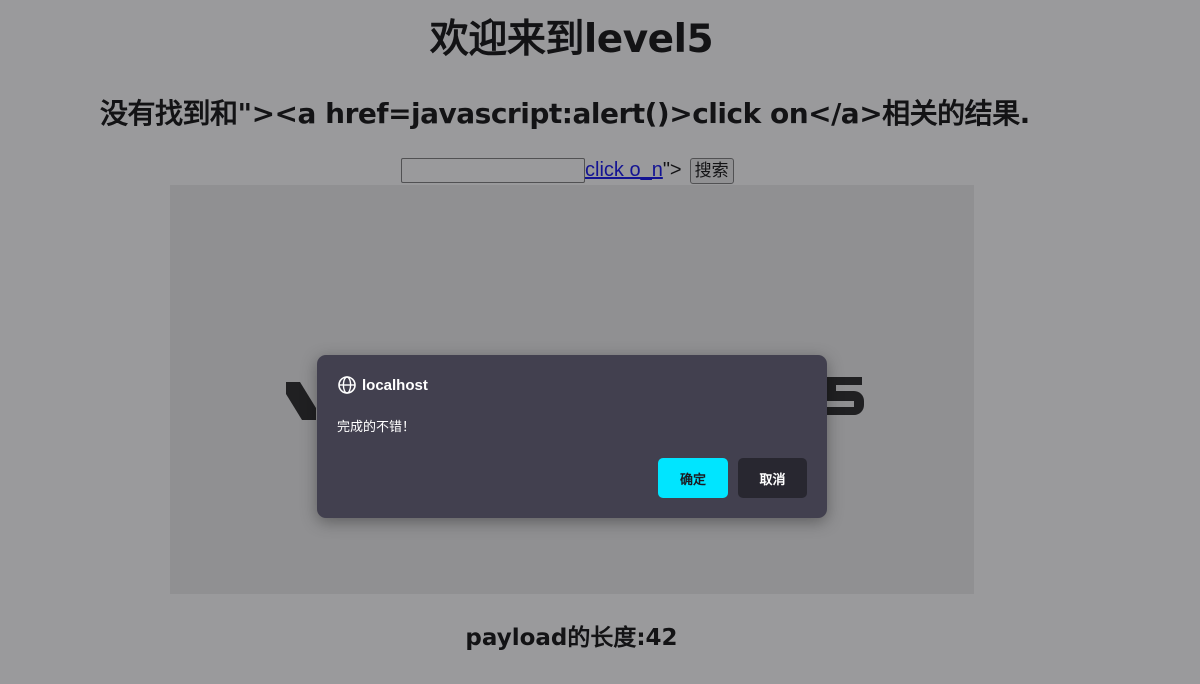 The height and width of the screenshot is (684, 1200). What do you see at coordinates (772, 478) in the screenshot?
I see `cancel-button: 取消` at bounding box center [772, 478].